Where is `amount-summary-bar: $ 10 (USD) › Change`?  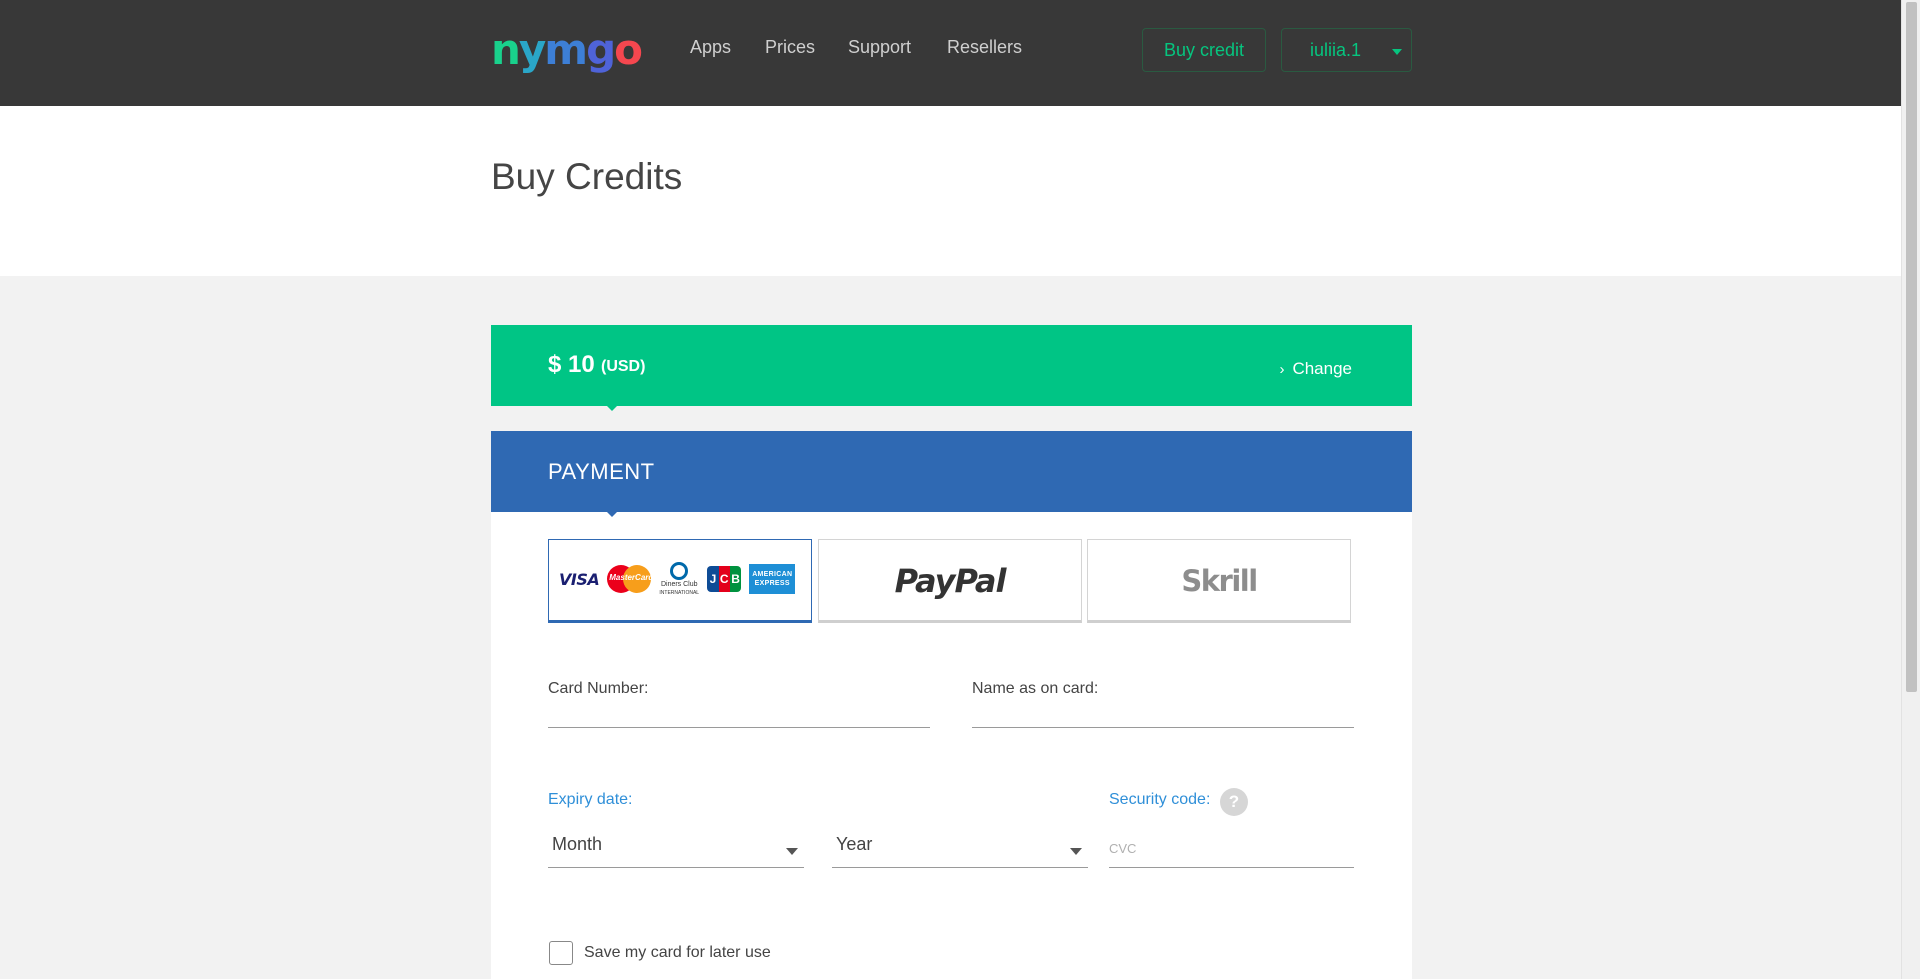
amount-summary-bar: $ 10 (USD) › Change is located at coordinates (951, 365).